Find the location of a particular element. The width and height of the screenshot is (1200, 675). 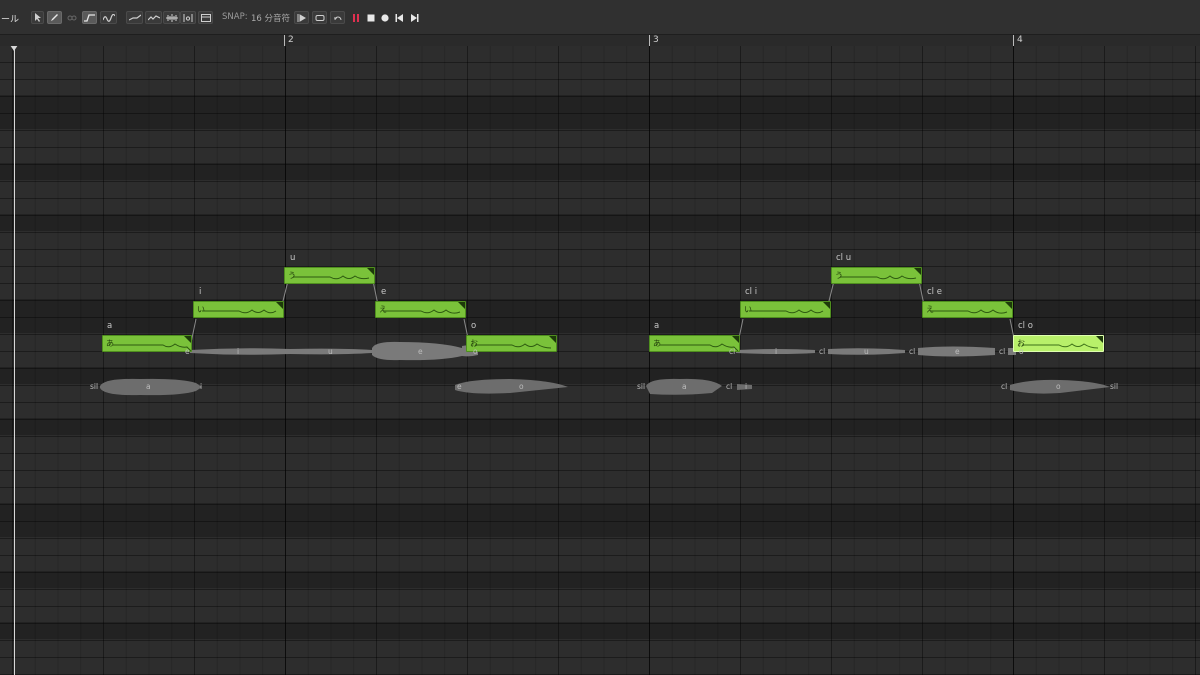

waveform-view-button is located at coordinates (171, 17).